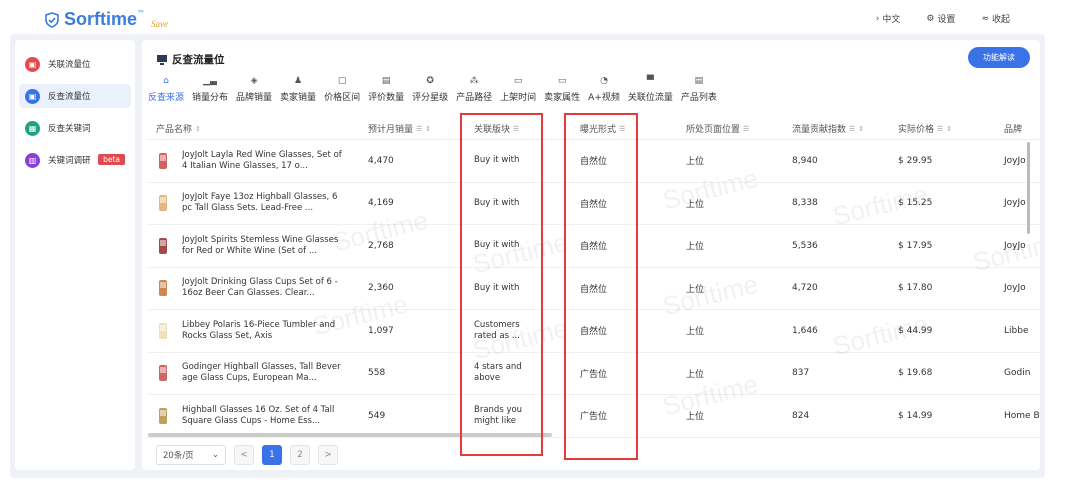 This screenshot has height=491, width=1080. Describe the element at coordinates (430, 81) in the screenshot. I see `star-icon: ✪` at that location.